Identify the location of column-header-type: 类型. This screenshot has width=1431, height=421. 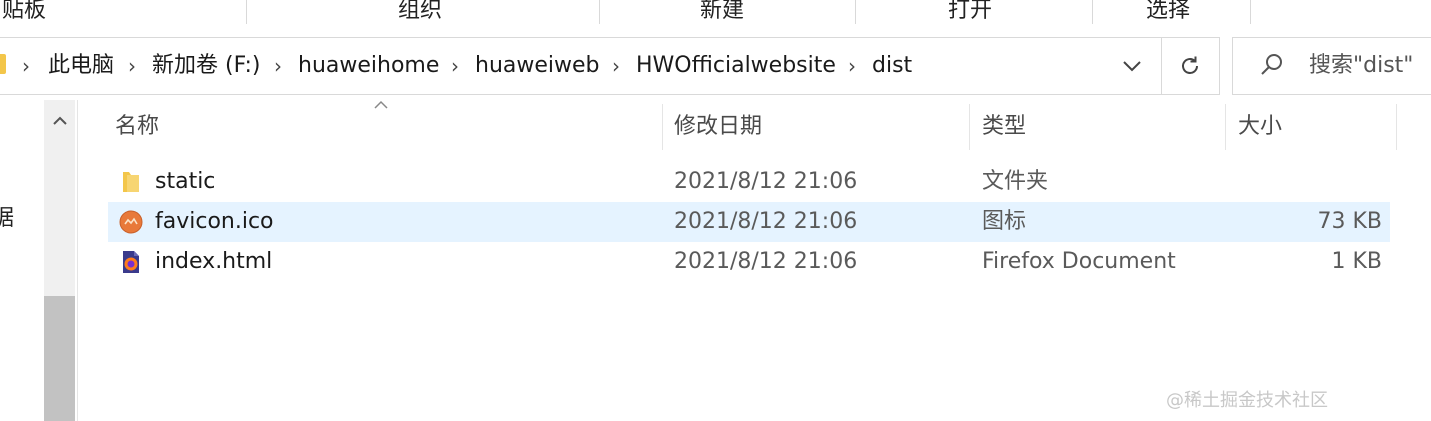
(1099, 127).